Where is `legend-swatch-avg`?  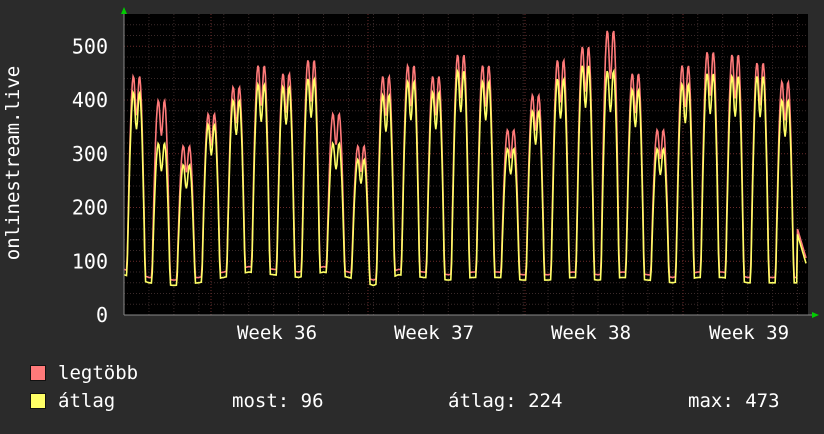 legend-swatch-avg is located at coordinates (38, 401).